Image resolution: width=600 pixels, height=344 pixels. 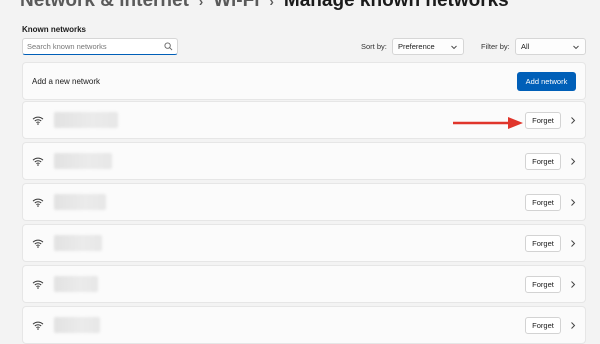 I want to click on search-box, so click(x=100, y=46).